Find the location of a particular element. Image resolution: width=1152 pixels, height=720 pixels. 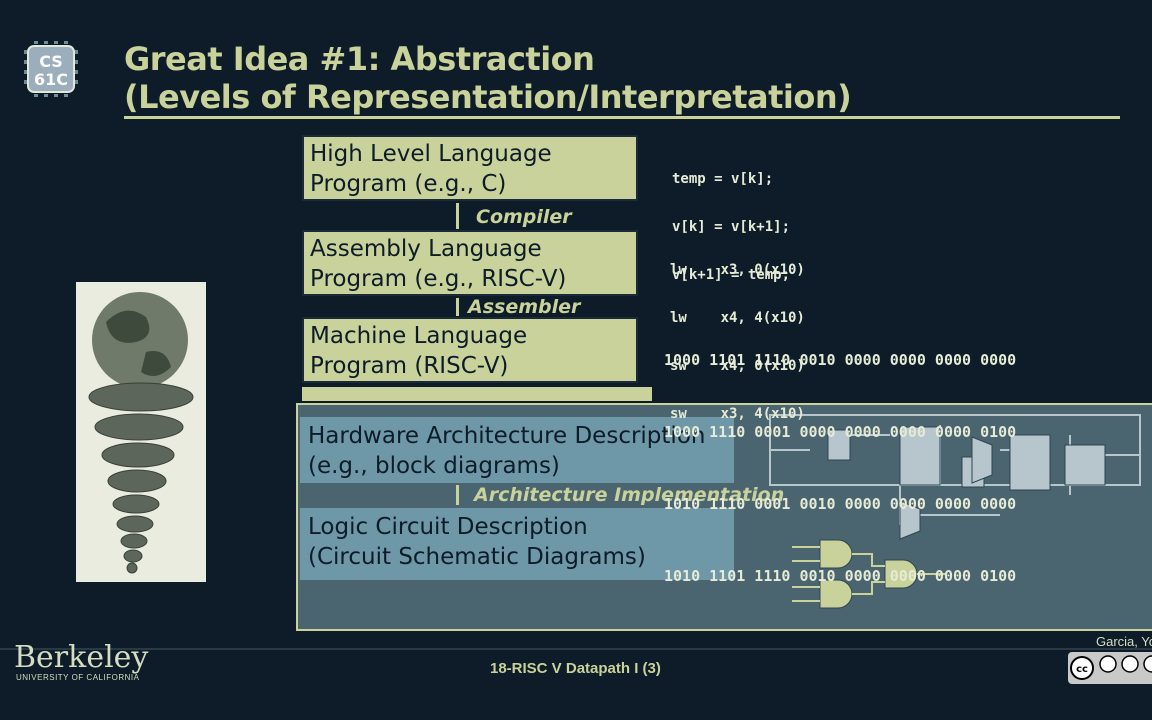

level-label-line1: High Level Language is located at coordinates (431, 154).